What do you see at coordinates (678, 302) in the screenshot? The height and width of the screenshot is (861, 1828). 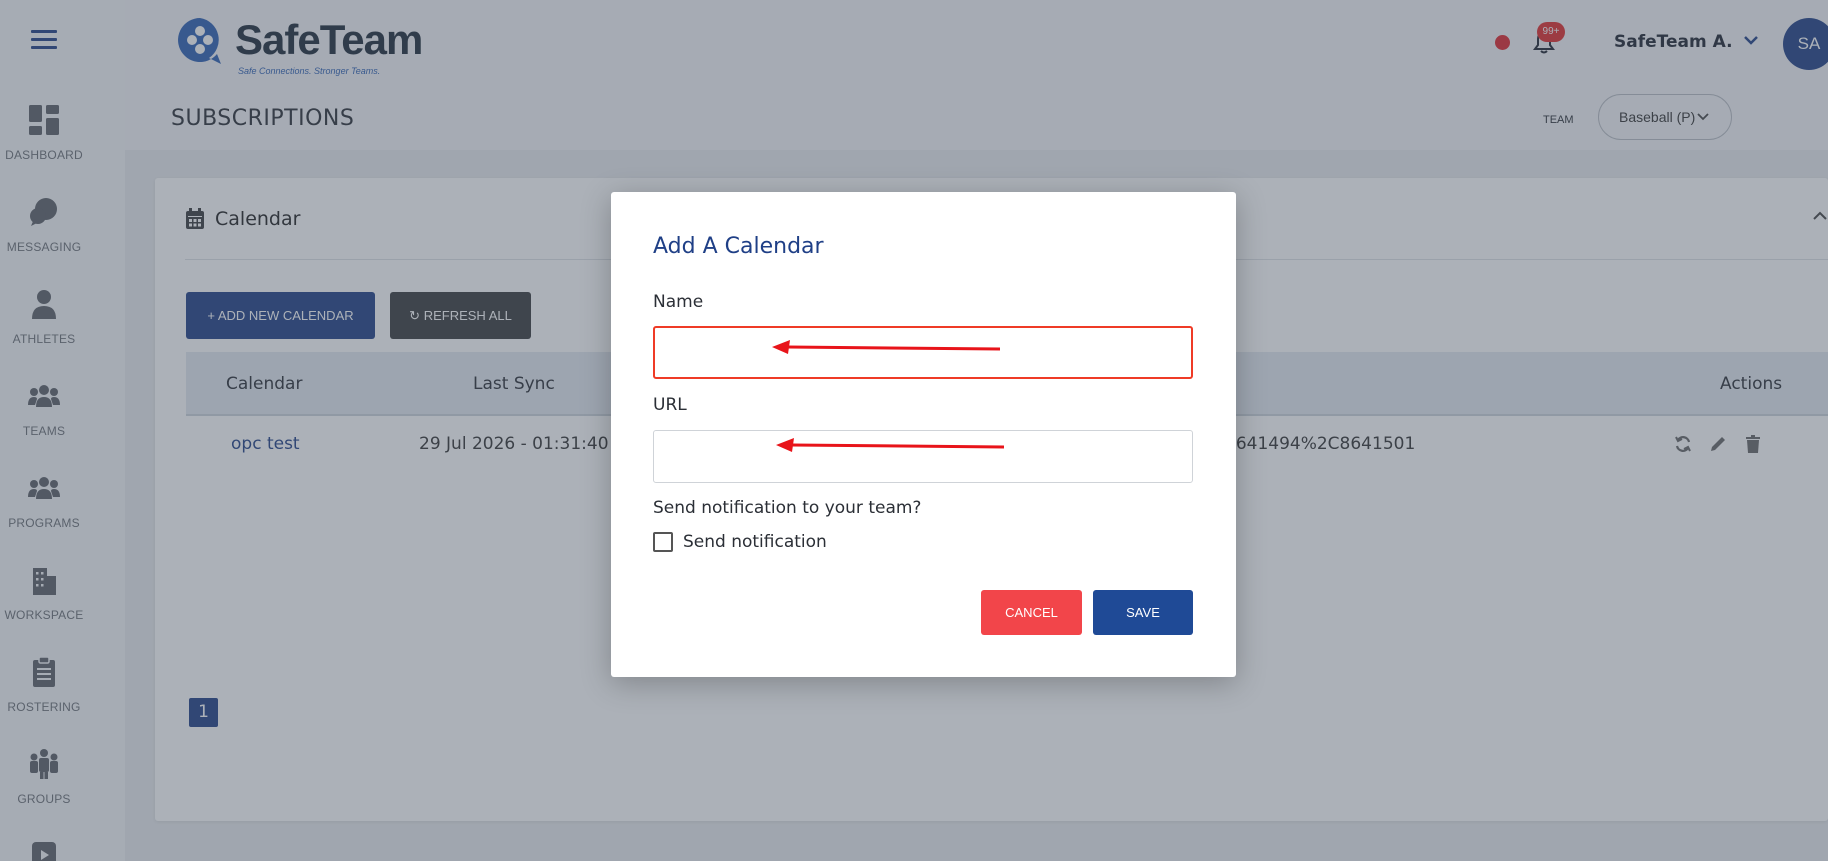 I see `name-label: Name` at bounding box center [678, 302].